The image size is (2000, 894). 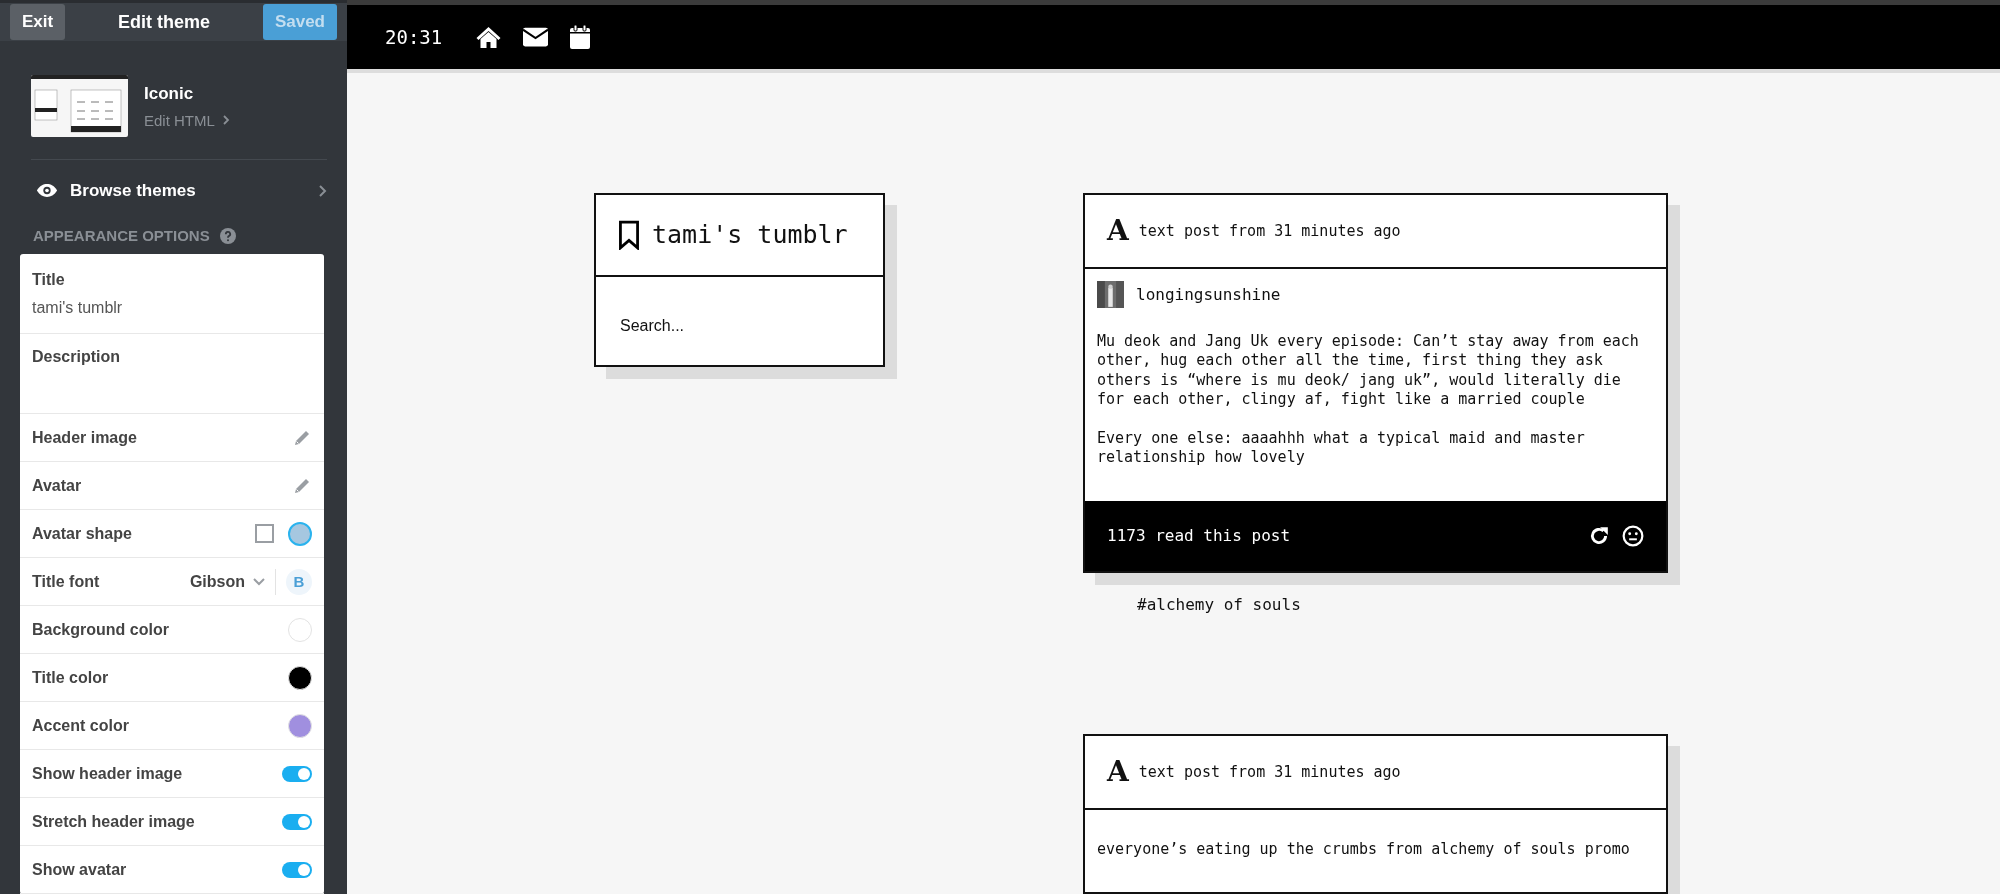 What do you see at coordinates (1219, 604) in the screenshot?
I see `post-tag: #alchemy of souls` at bounding box center [1219, 604].